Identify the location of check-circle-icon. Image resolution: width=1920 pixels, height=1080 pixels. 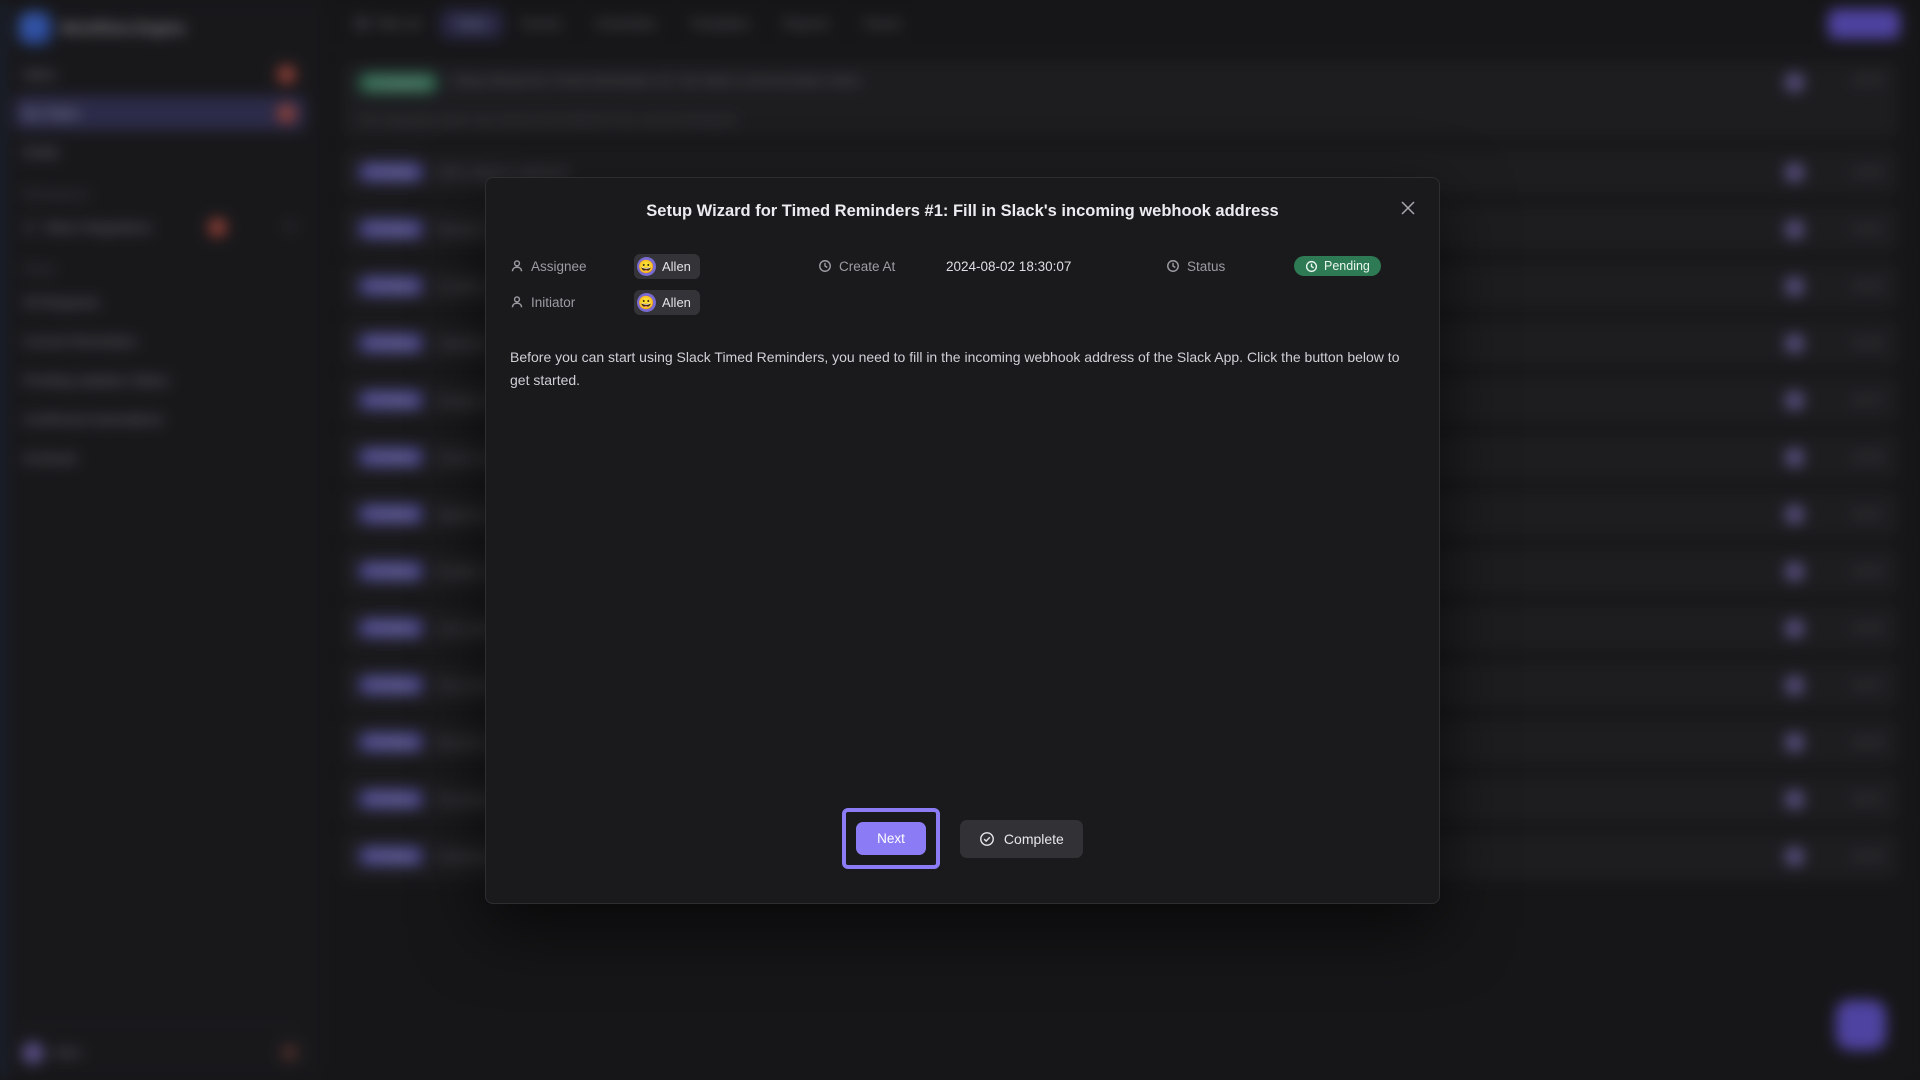
(986, 838).